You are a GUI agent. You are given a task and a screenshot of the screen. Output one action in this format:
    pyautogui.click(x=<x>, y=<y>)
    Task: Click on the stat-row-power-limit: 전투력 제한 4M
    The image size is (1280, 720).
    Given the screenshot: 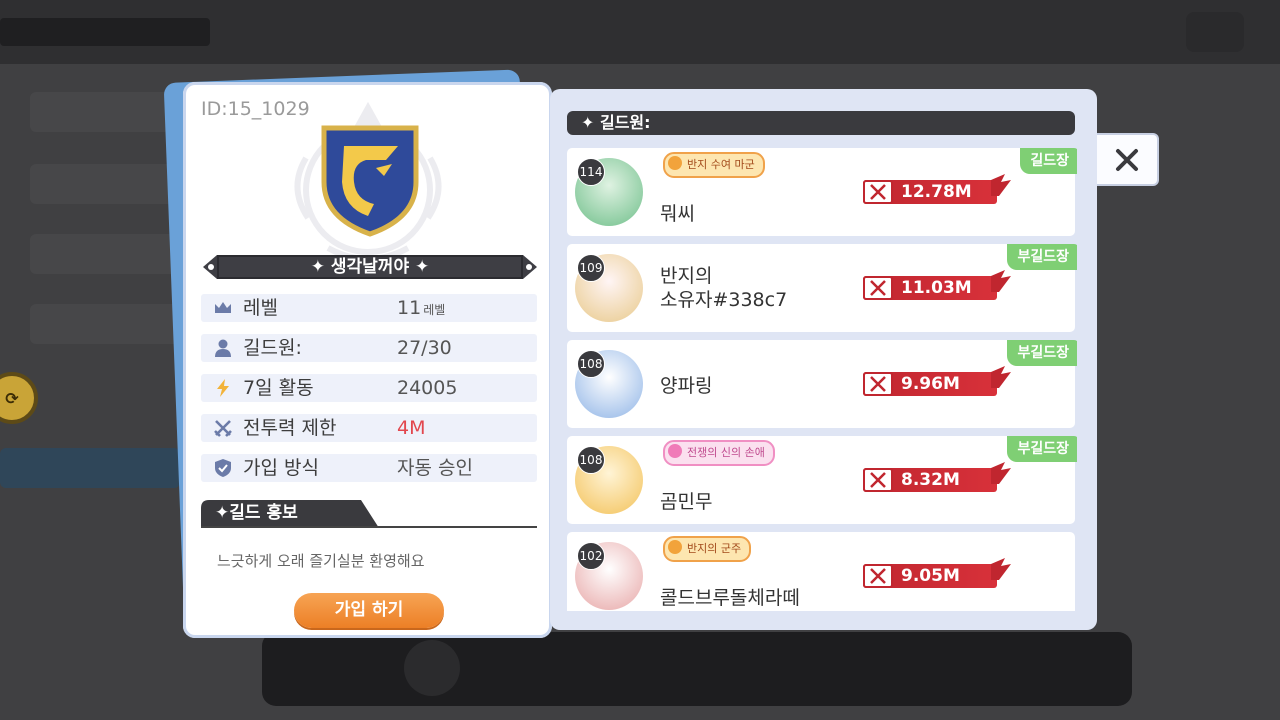 What is the action you would take?
    pyautogui.click(x=369, y=428)
    